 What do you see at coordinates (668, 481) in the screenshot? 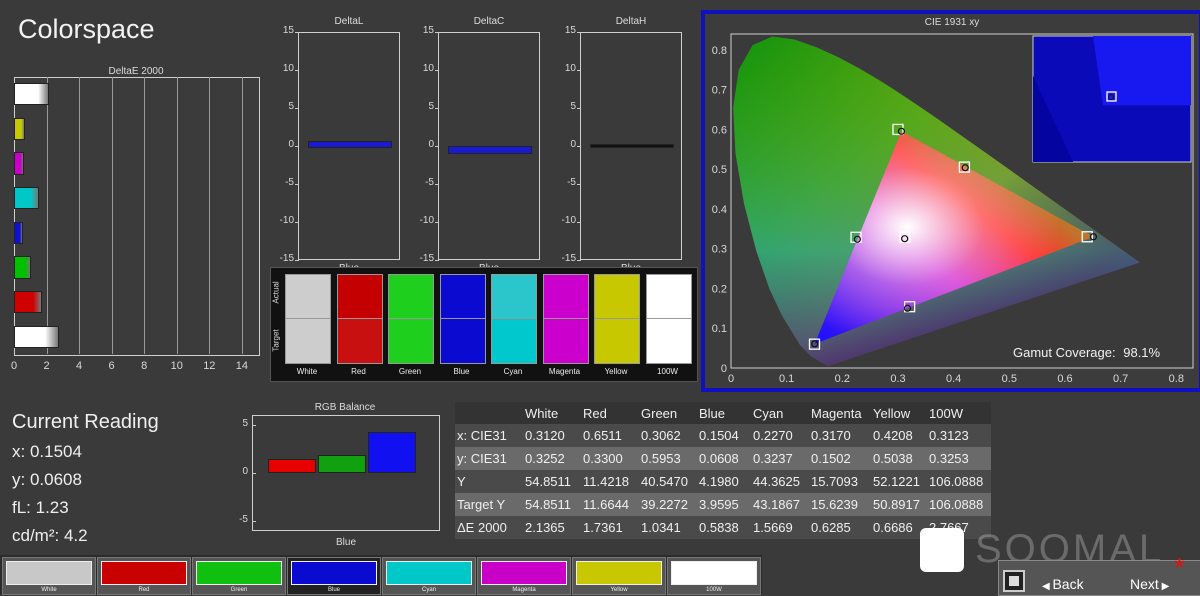
I see `table-cell: 40.5470` at bounding box center [668, 481].